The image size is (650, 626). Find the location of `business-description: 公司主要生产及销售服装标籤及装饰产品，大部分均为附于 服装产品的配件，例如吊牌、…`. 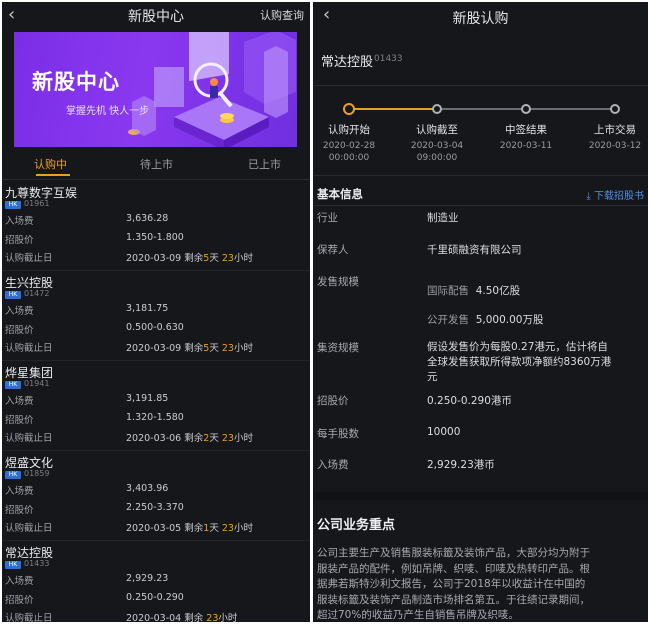

business-description: 公司主要生产及销售服装标籤及装饰产品，大部分均为附于 服装产品的配件，例如吊牌、… is located at coordinates (453, 584).